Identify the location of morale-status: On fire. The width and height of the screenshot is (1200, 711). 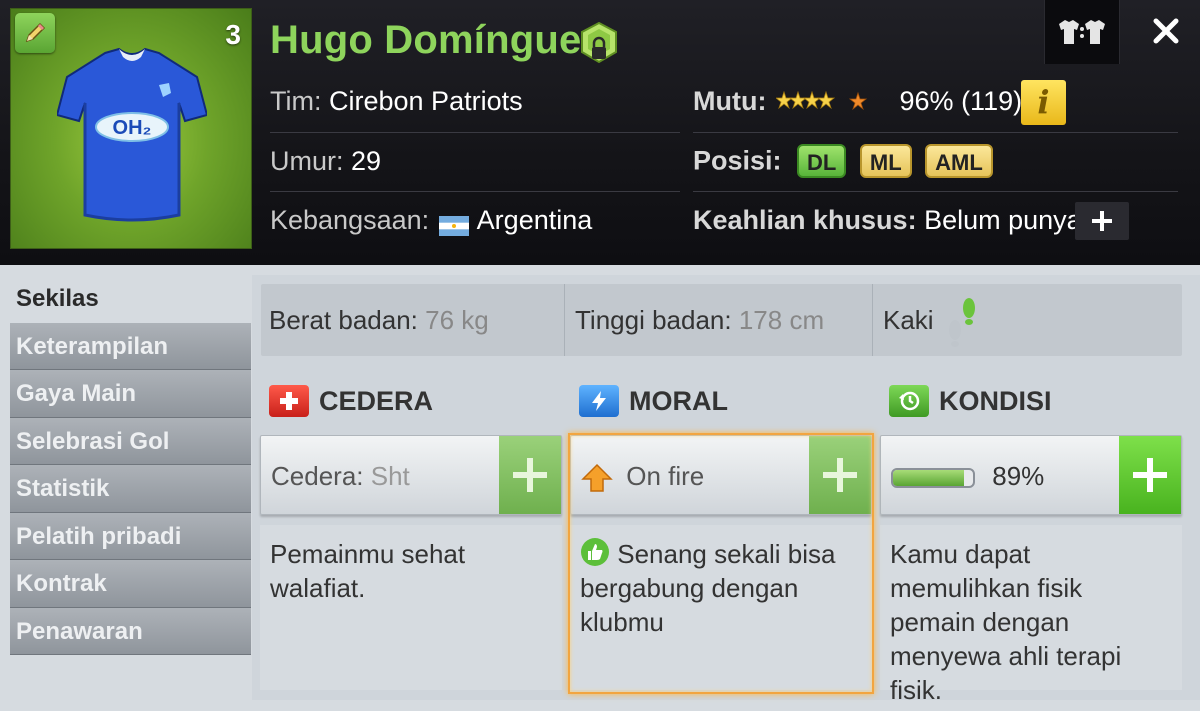
(642, 476).